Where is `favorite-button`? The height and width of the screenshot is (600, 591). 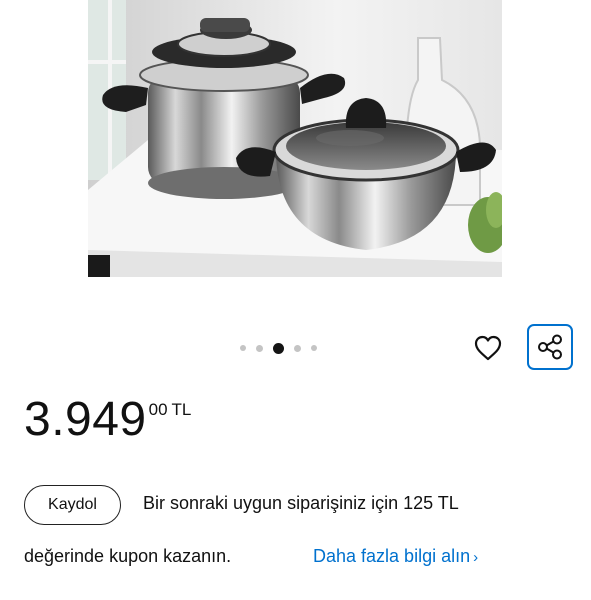
favorite-button is located at coordinates (488, 348).